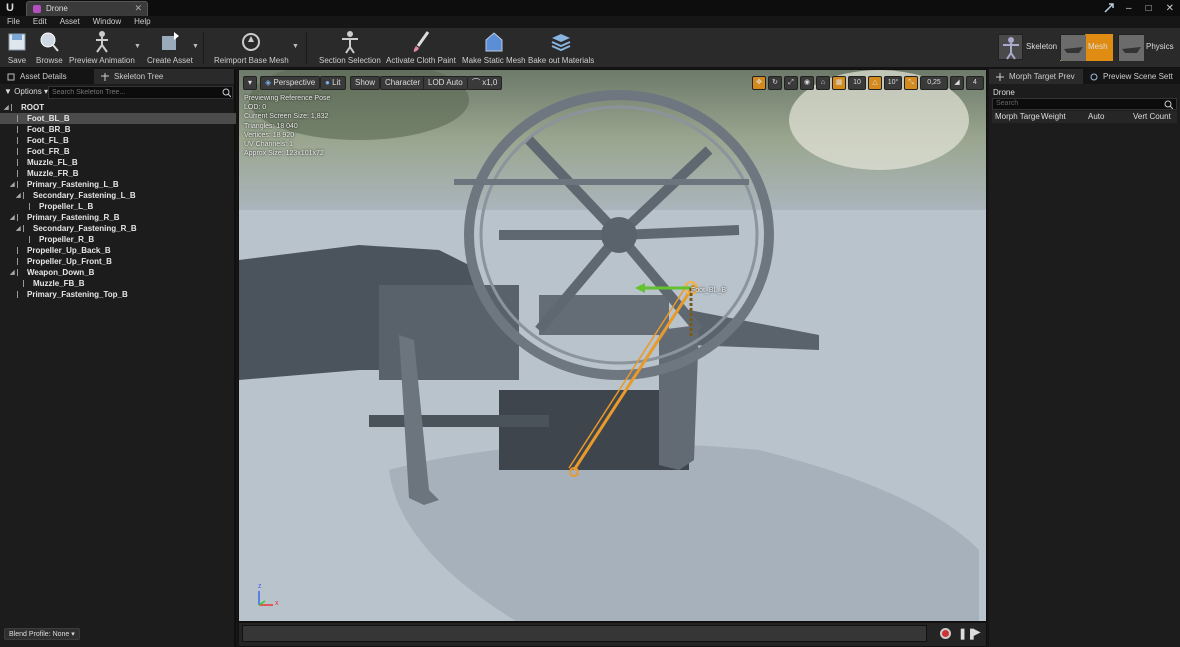 This screenshot has height=647, width=1180. Describe the element at coordinates (295, 46) in the screenshot. I see `reimport-dropdown-icon: ▼` at that location.